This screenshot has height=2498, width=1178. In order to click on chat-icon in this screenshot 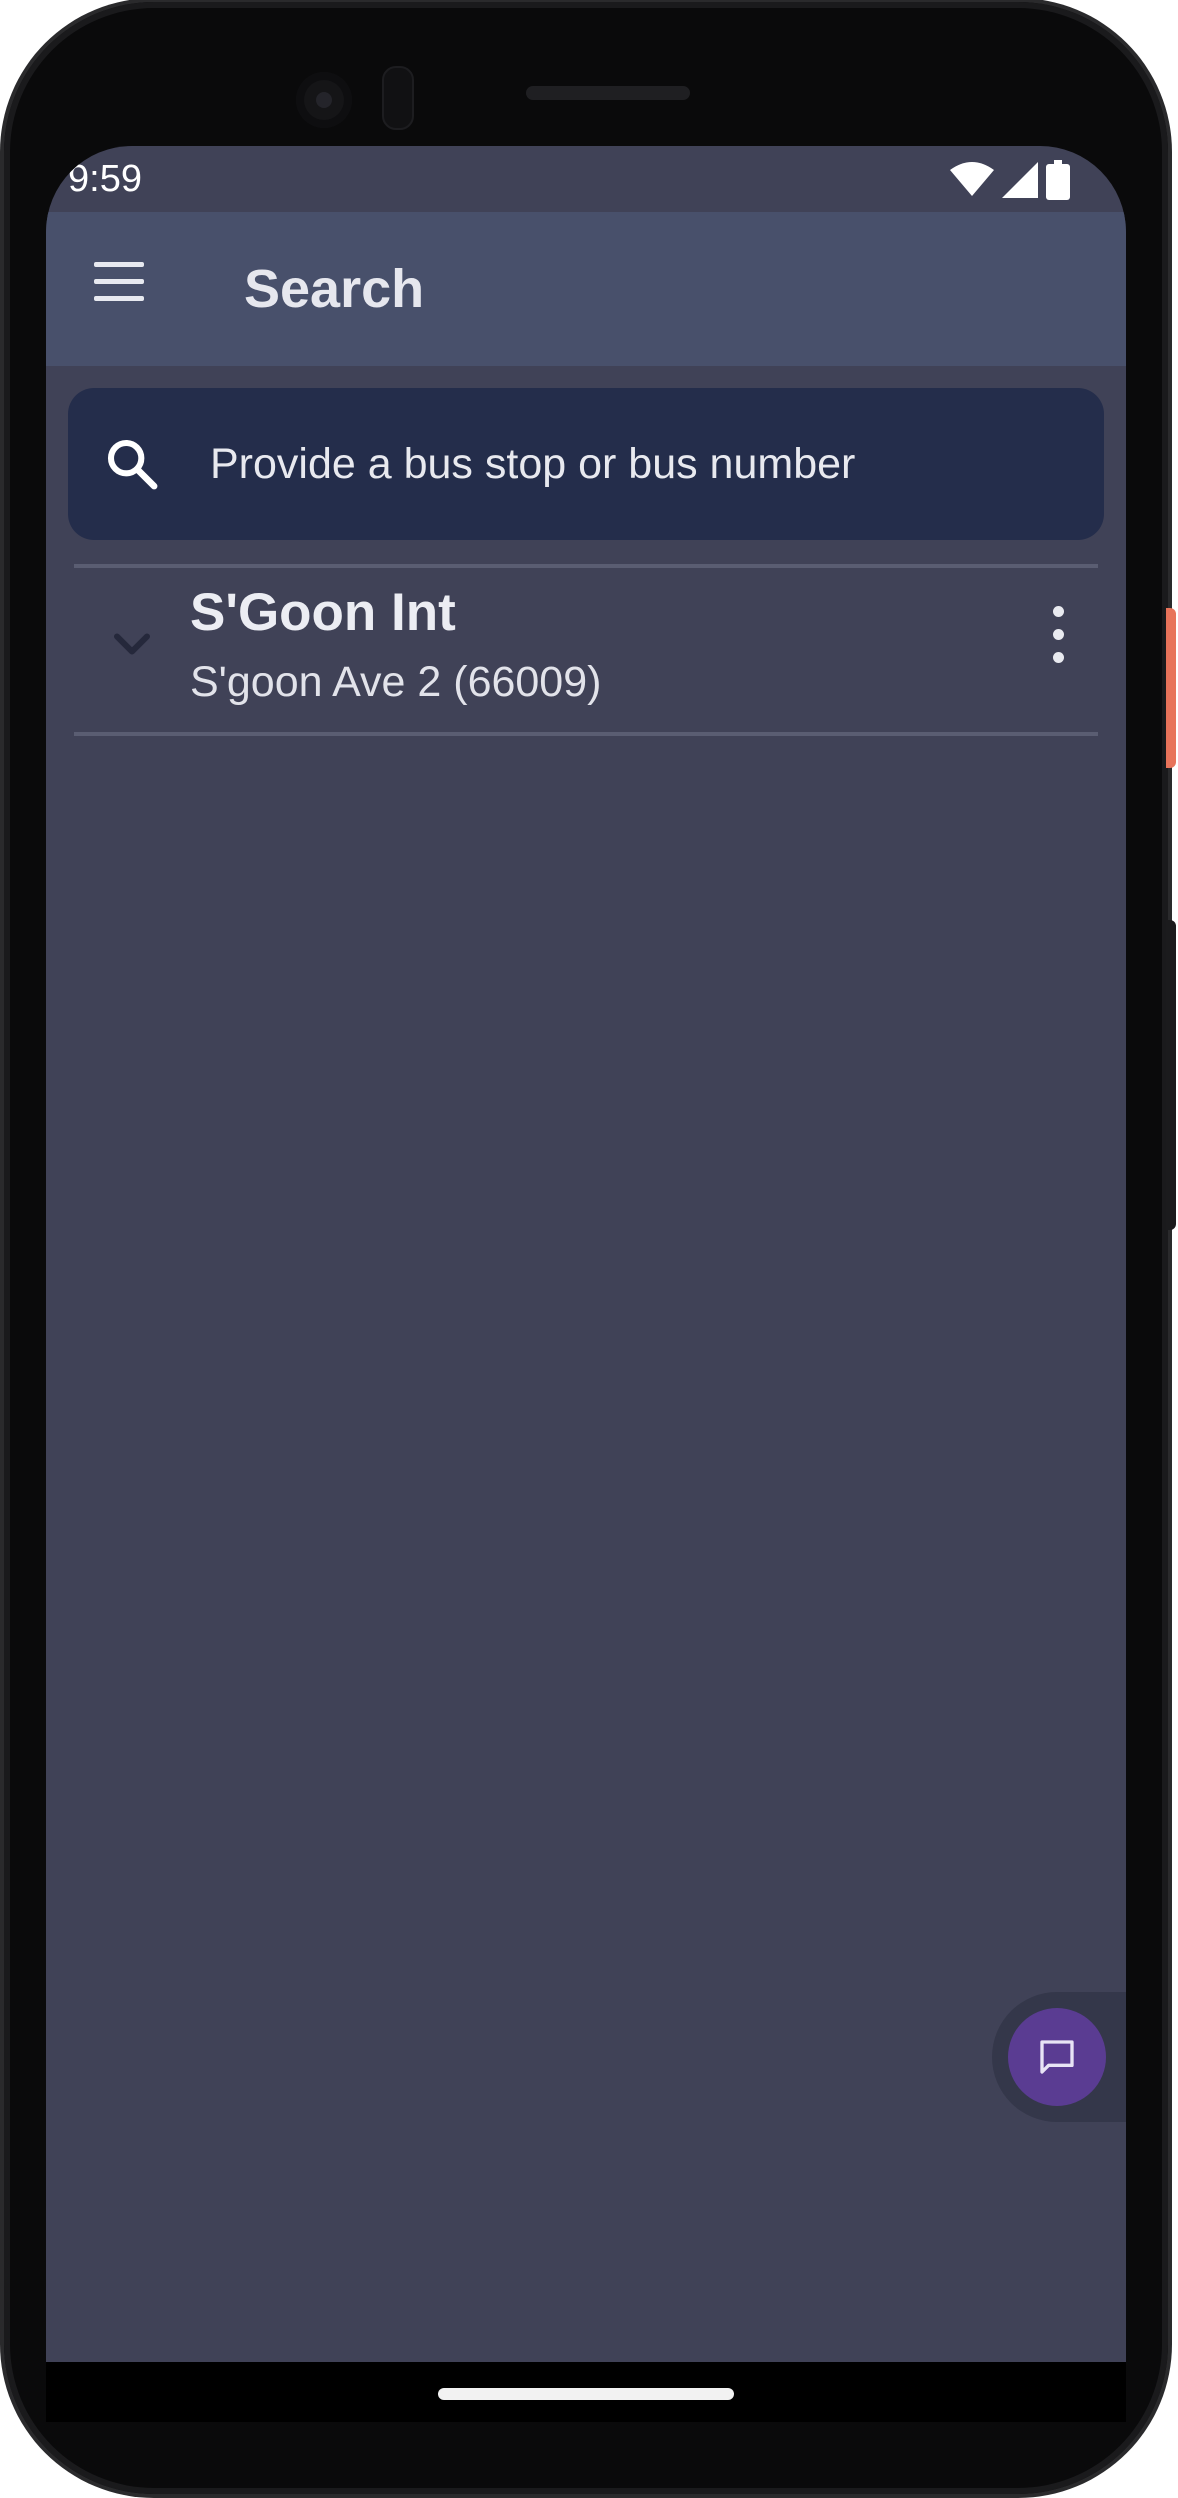, I will do `click(1057, 2057)`.